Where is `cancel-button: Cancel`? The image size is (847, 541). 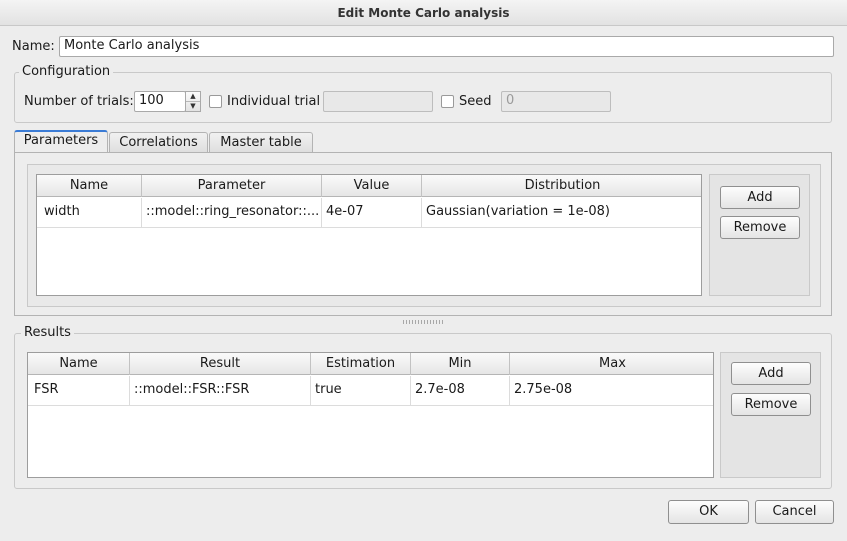 cancel-button: Cancel is located at coordinates (794, 512).